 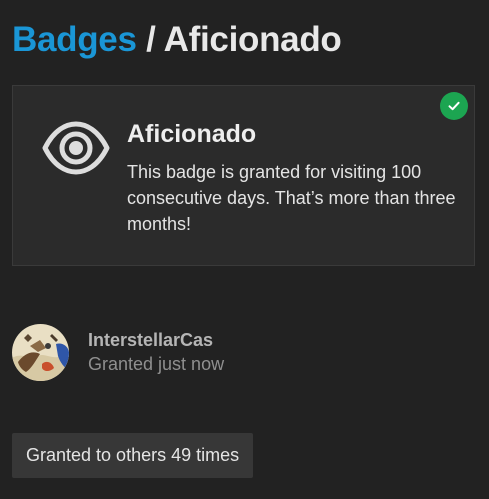 I want to click on badge-grant-row: InterstellarCas Granted just now, so click(x=242, y=353).